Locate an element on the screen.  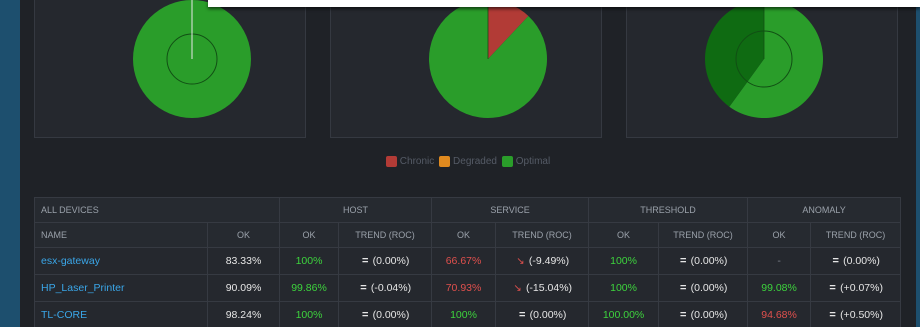
legend-swatch-chronic is located at coordinates (391, 161).